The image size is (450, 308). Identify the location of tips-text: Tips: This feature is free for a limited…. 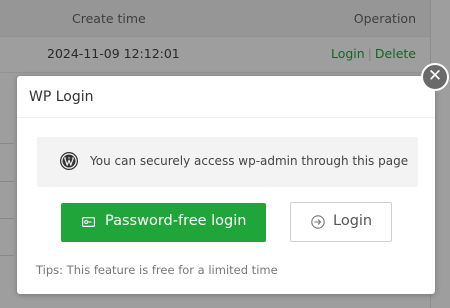
(157, 270).